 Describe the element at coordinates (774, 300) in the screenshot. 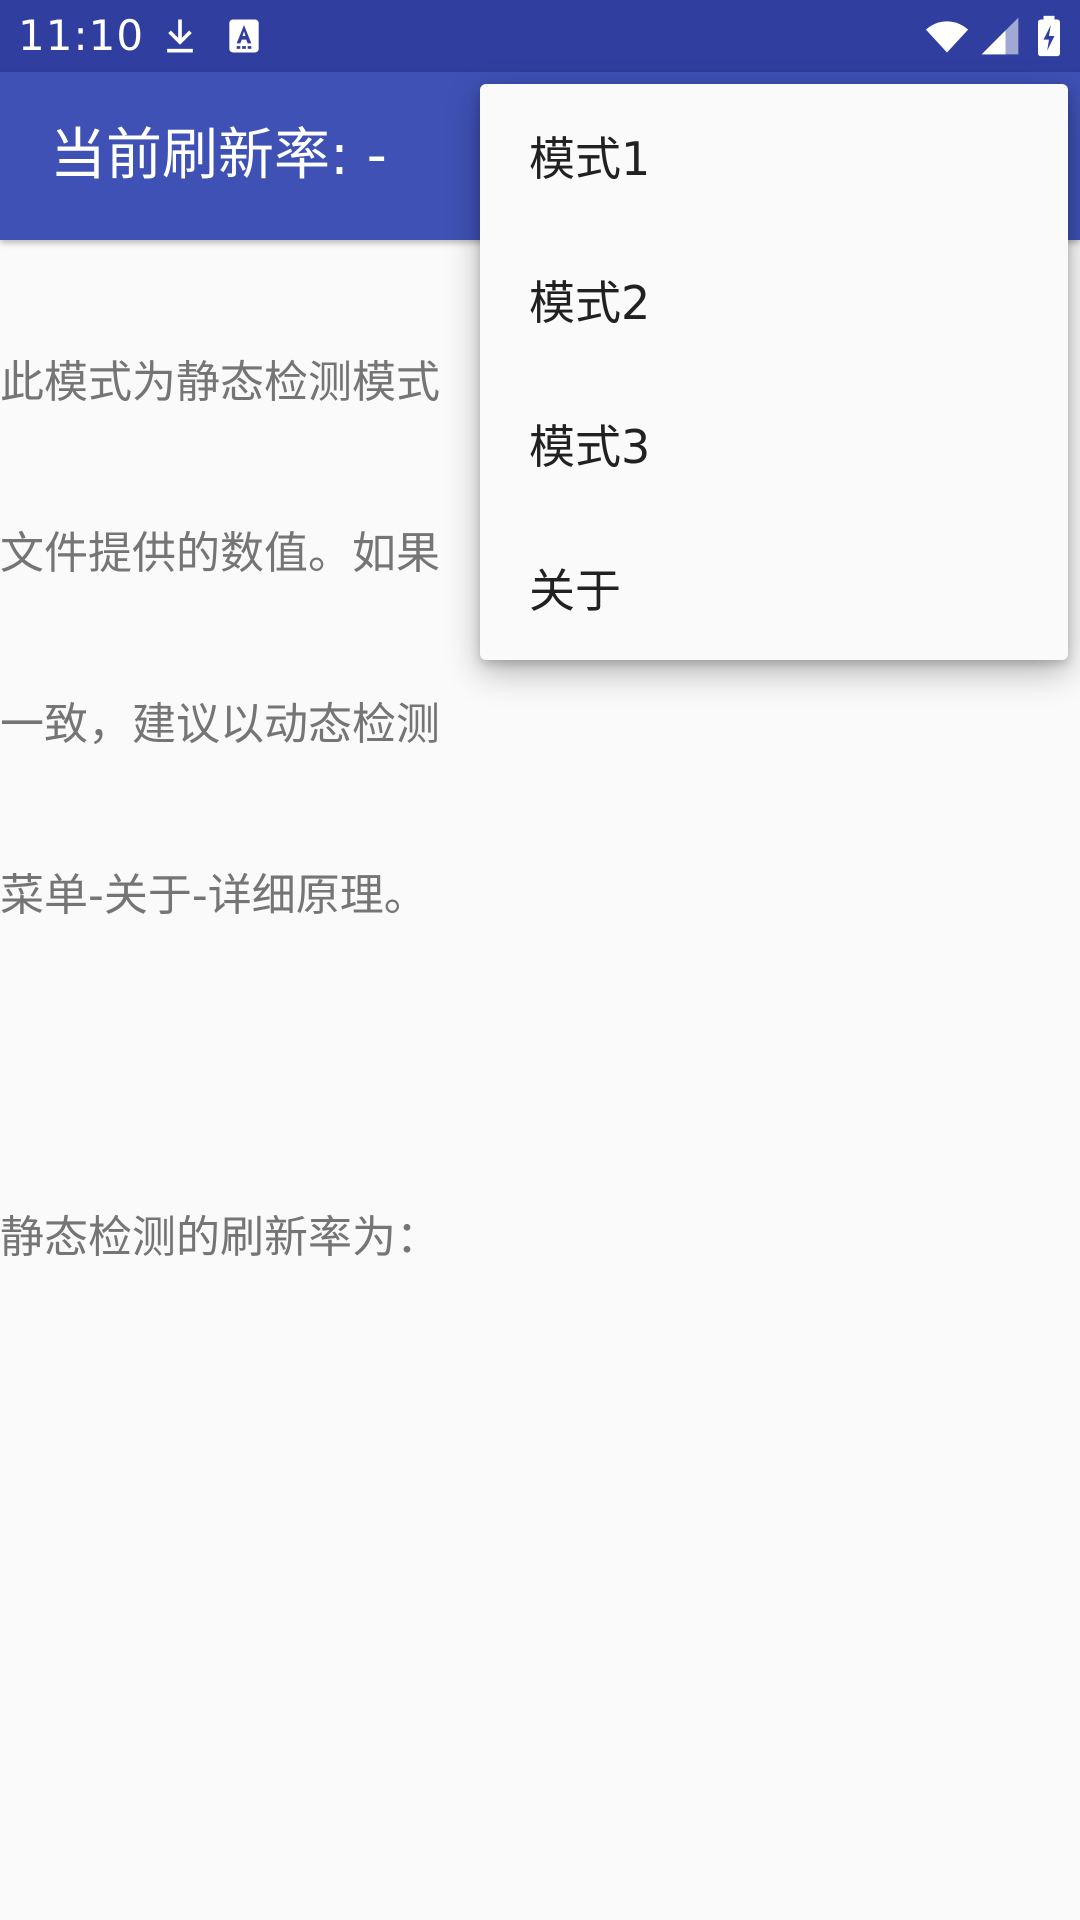

I see `menu-item-mode-2: 模式2` at that location.